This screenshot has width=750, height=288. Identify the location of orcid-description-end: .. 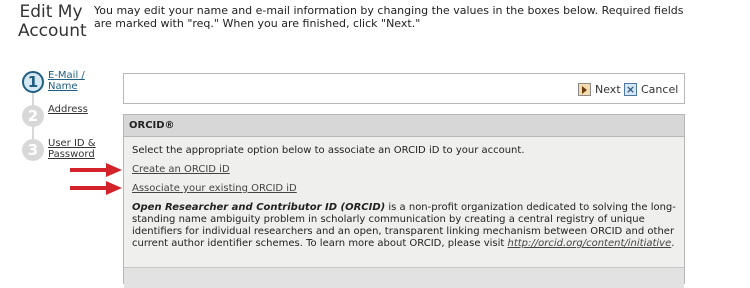
(673, 243).